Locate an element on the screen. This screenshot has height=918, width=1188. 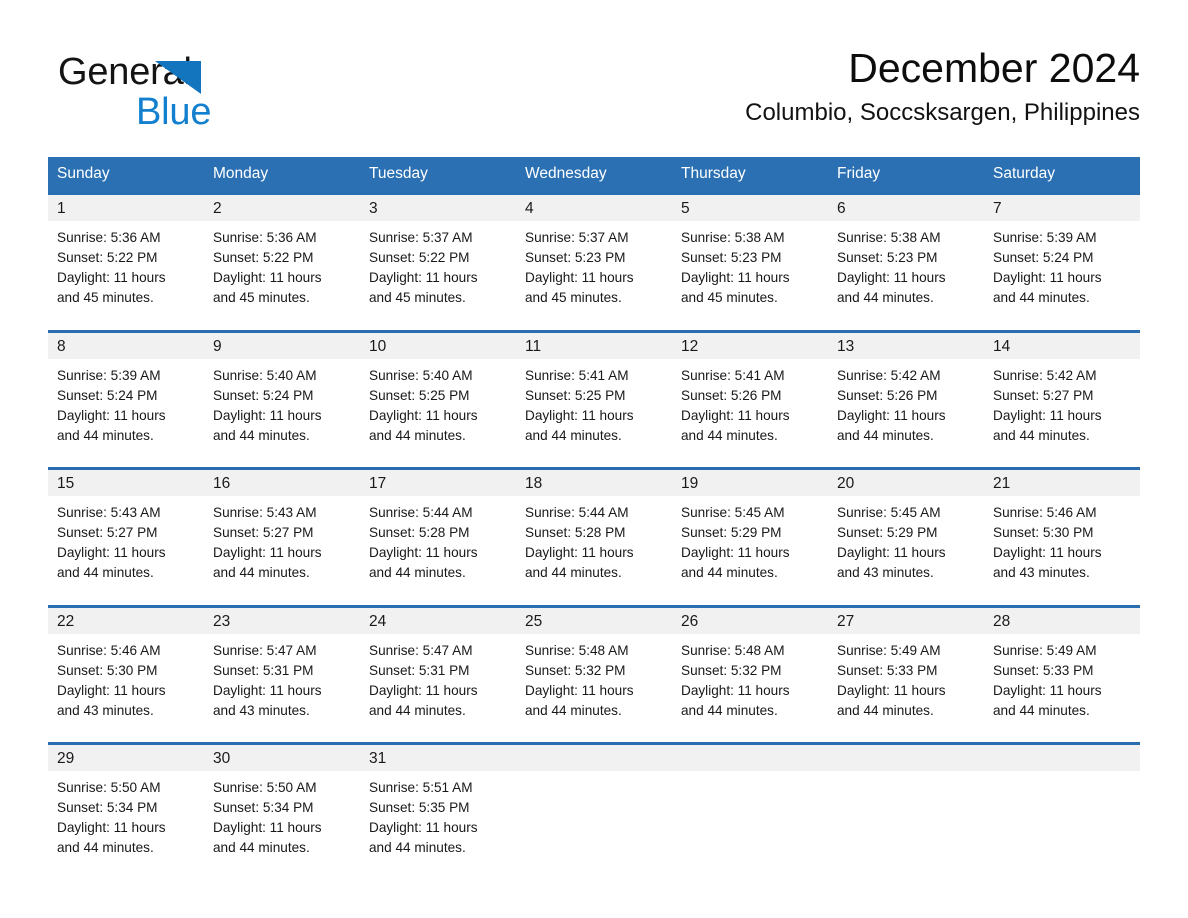
day-number-cell: 3 is located at coordinates (438, 206).